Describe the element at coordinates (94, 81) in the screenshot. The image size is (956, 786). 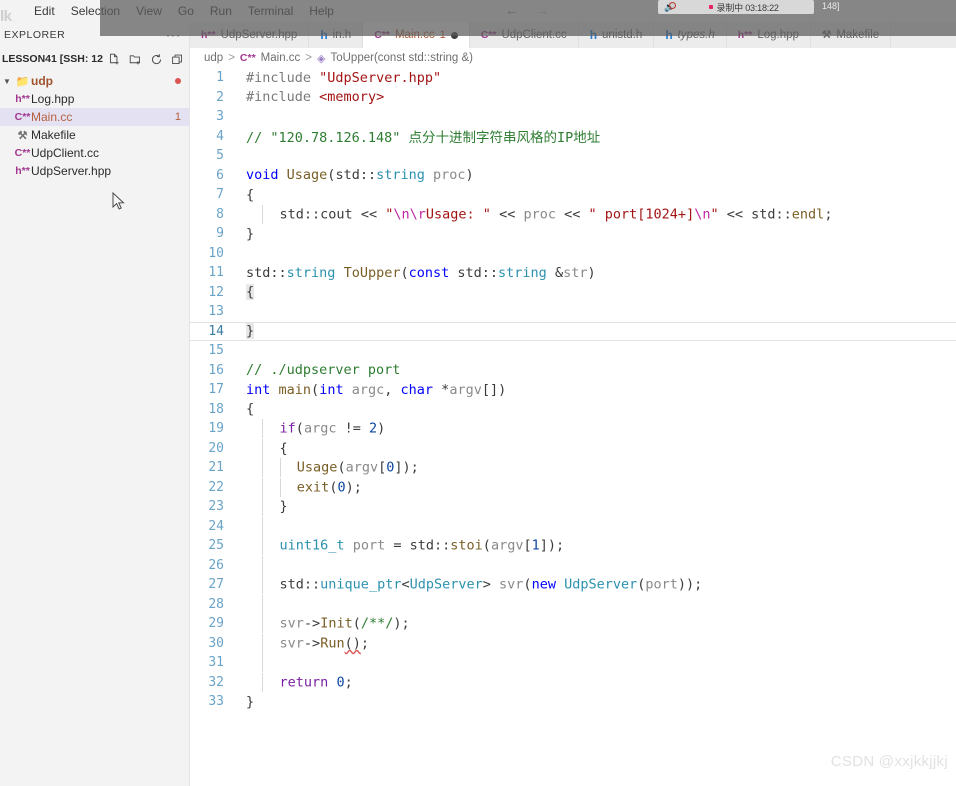
I see `tree-folder-udp: ▼ 📁 udp` at that location.